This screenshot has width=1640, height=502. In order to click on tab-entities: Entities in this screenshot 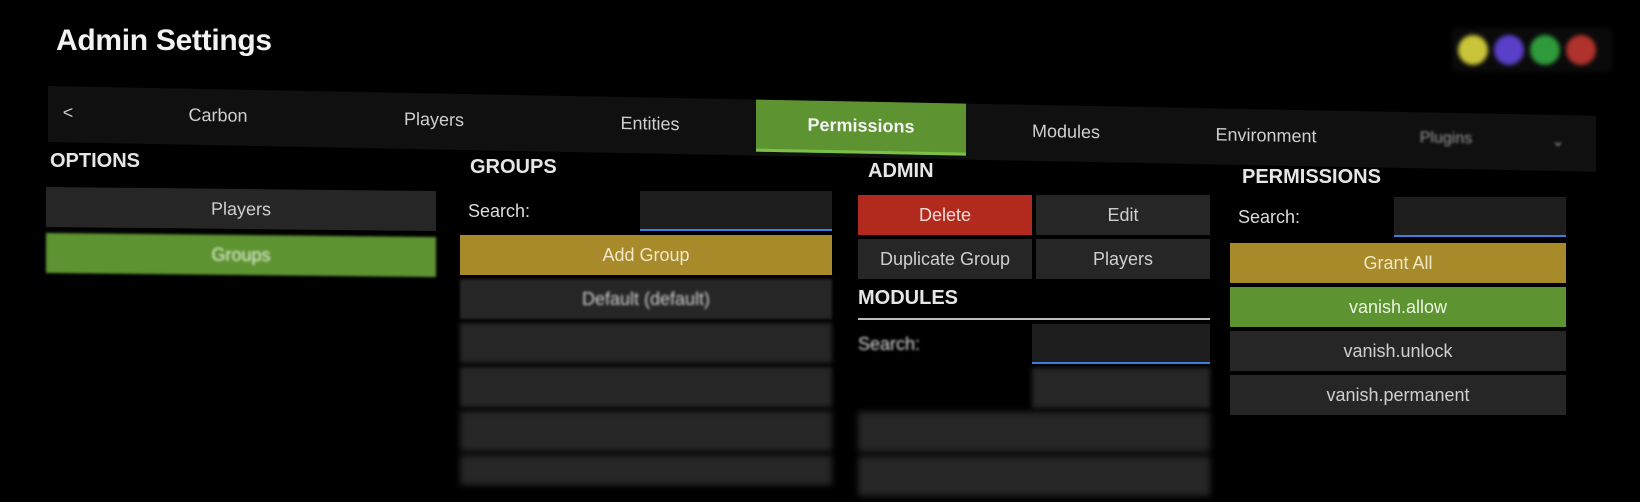, I will do `click(650, 124)`.